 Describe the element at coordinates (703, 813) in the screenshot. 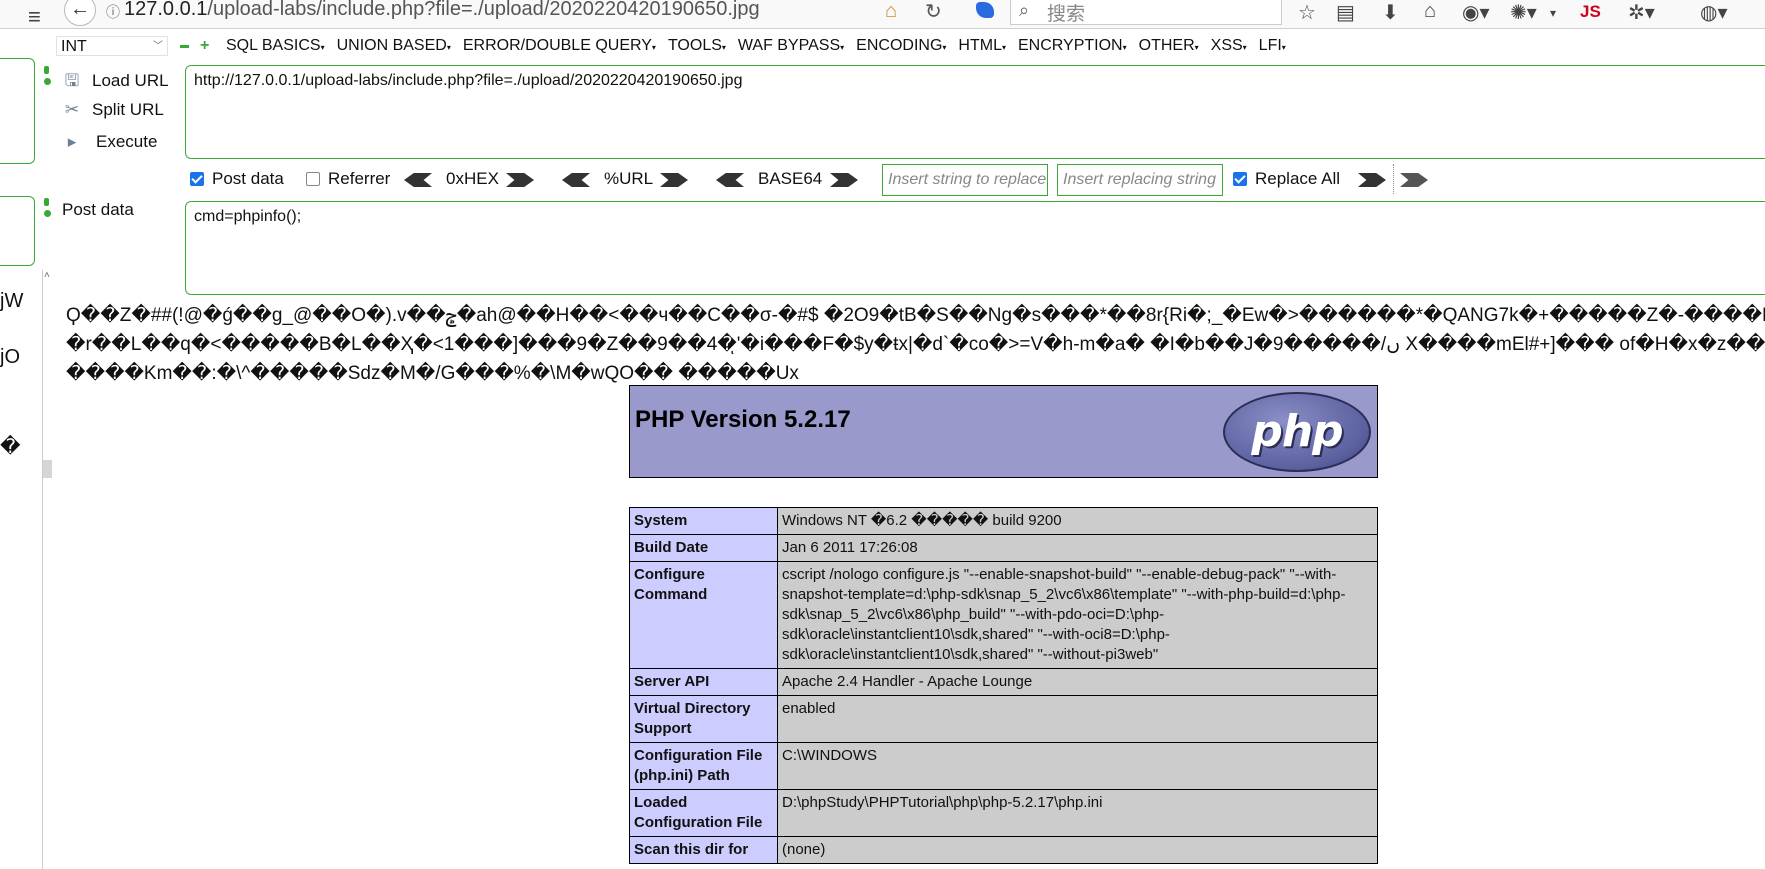

I see `row-key: Loaded Configuration File` at that location.